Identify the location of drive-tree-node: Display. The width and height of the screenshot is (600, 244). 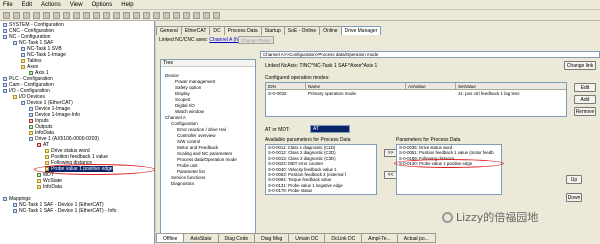
(182, 93).